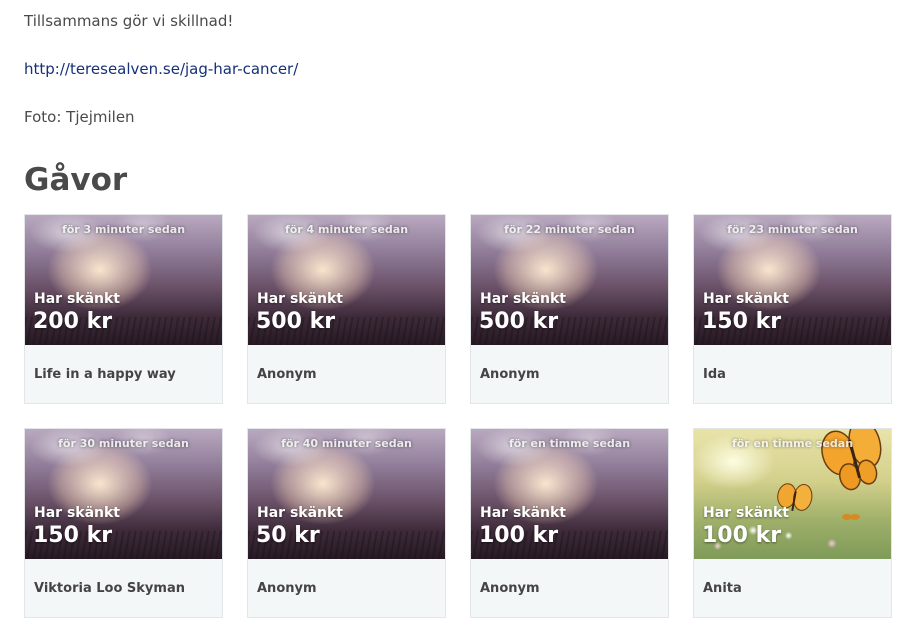 This screenshot has width=917, height=637. What do you see at coordinates (109, 588) in the screenshot?
I see `gift-donor-name: Viktoria Loo Skyman` at bounding box center [109, 588].